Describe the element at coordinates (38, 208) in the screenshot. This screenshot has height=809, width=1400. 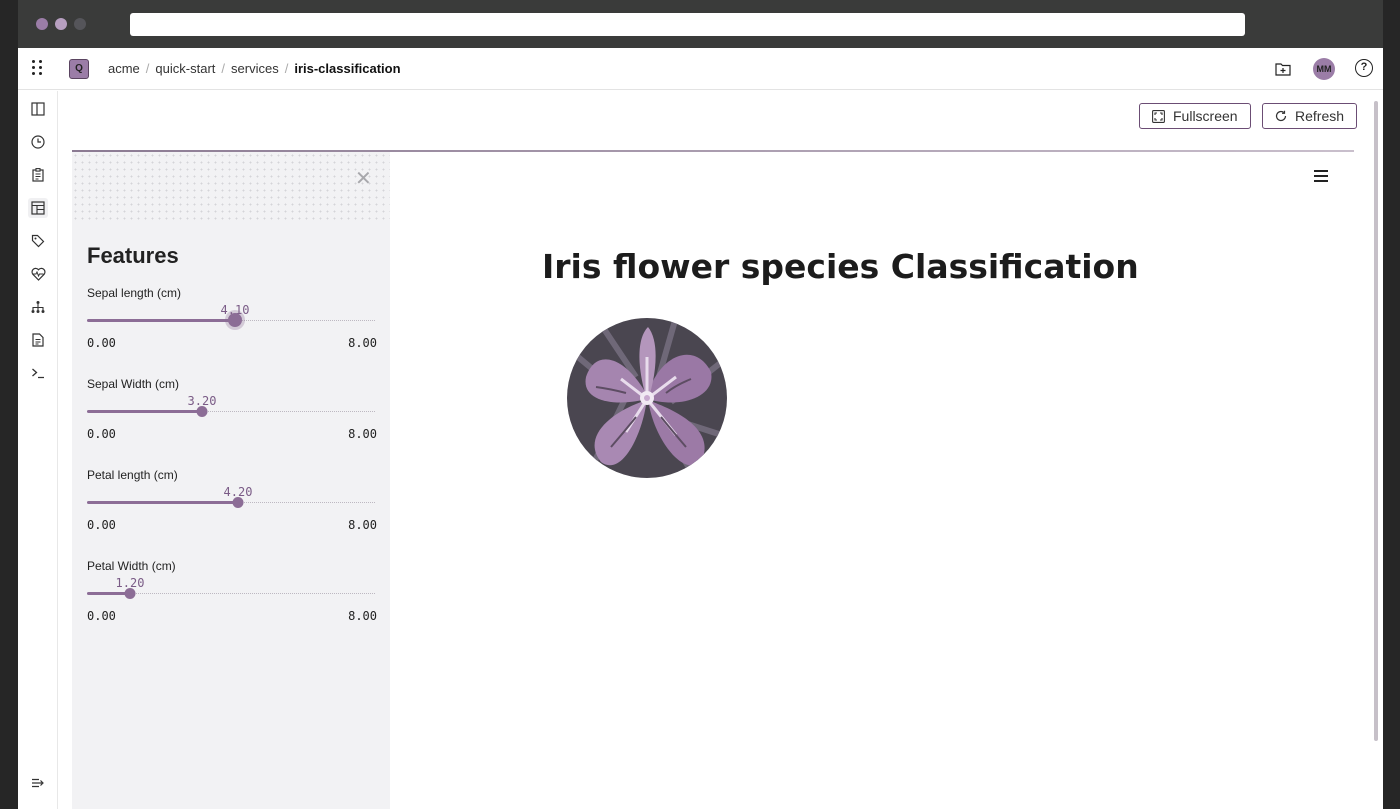
I see `layout-icon` at that location.